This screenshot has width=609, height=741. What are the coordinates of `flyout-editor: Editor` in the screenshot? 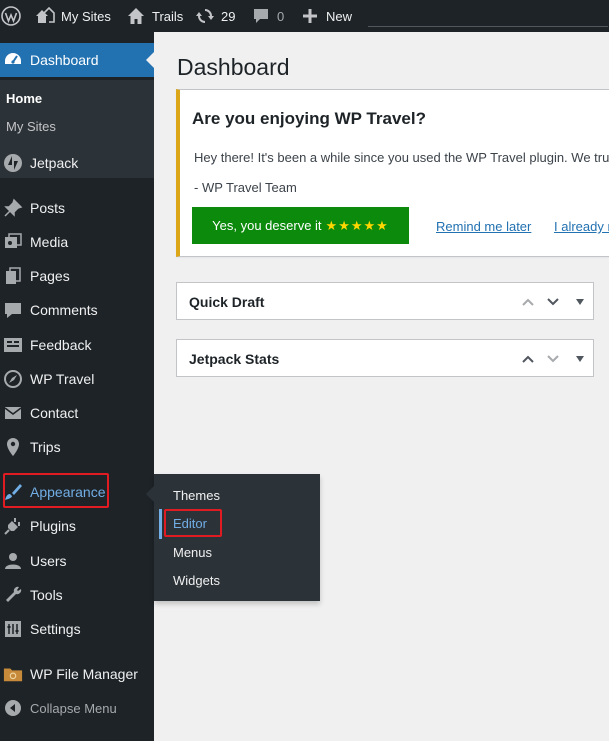 It's located at (190, 523).